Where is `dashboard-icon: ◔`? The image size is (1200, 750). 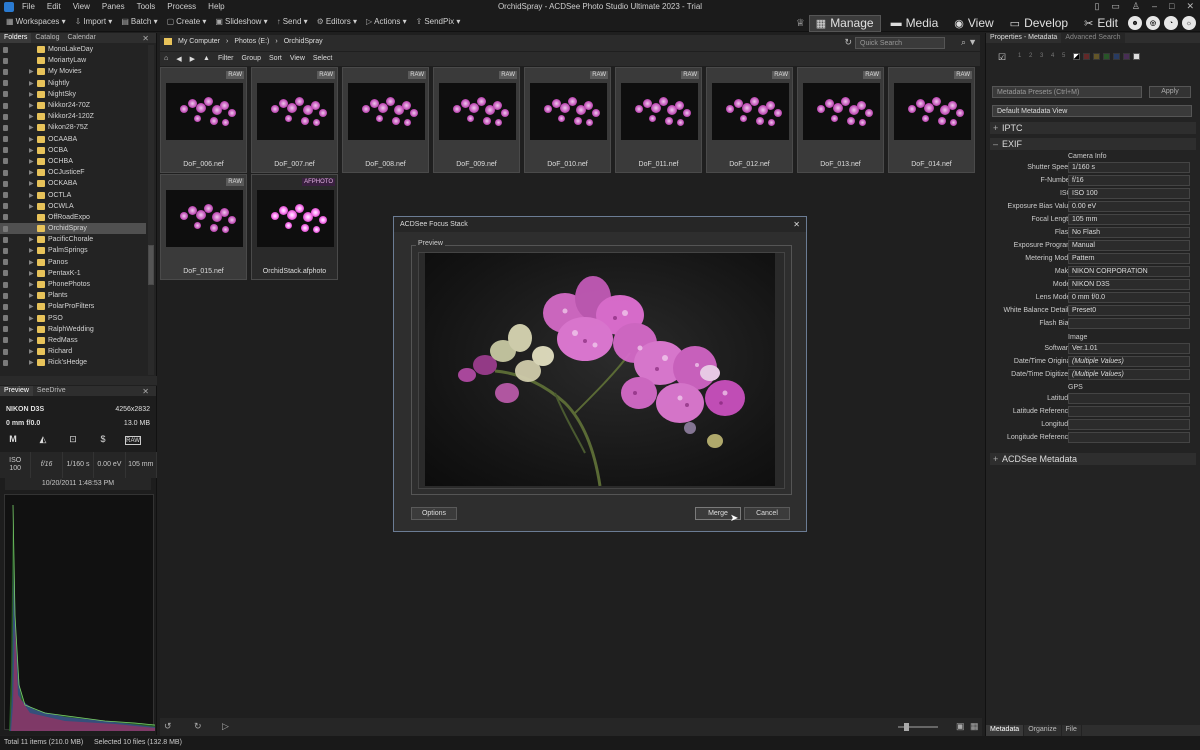
dashboard-icon: ◔ is located at coordinates (1171, 23).